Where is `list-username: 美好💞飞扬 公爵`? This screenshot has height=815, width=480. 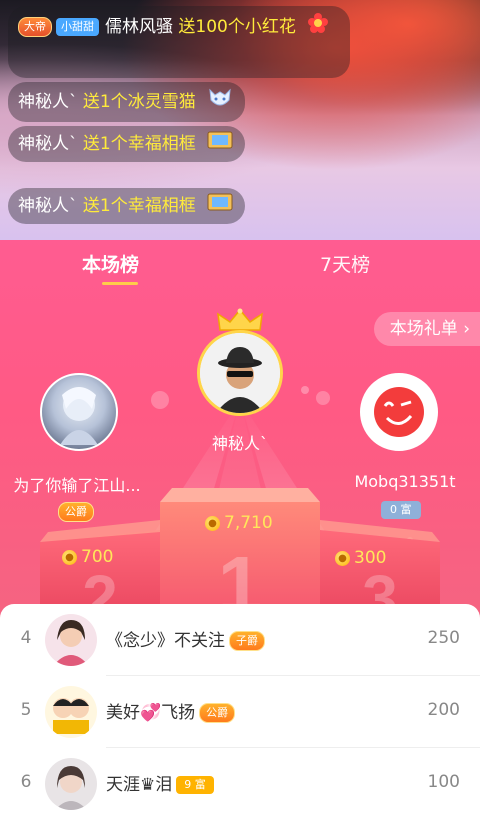 list-username: 美好💞飞扬 公爵 is located at coordinates (171, 710).